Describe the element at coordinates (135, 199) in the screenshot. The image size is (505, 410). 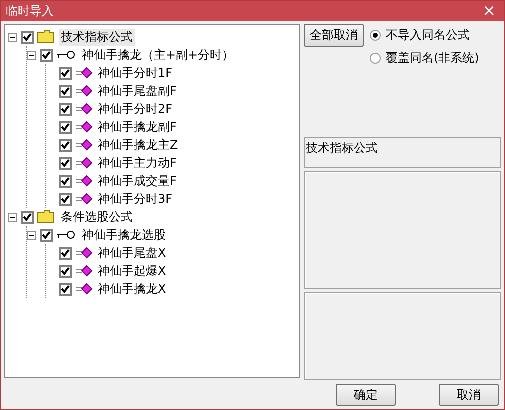
I see `tree-item: 神仙手分时3F` at that location.